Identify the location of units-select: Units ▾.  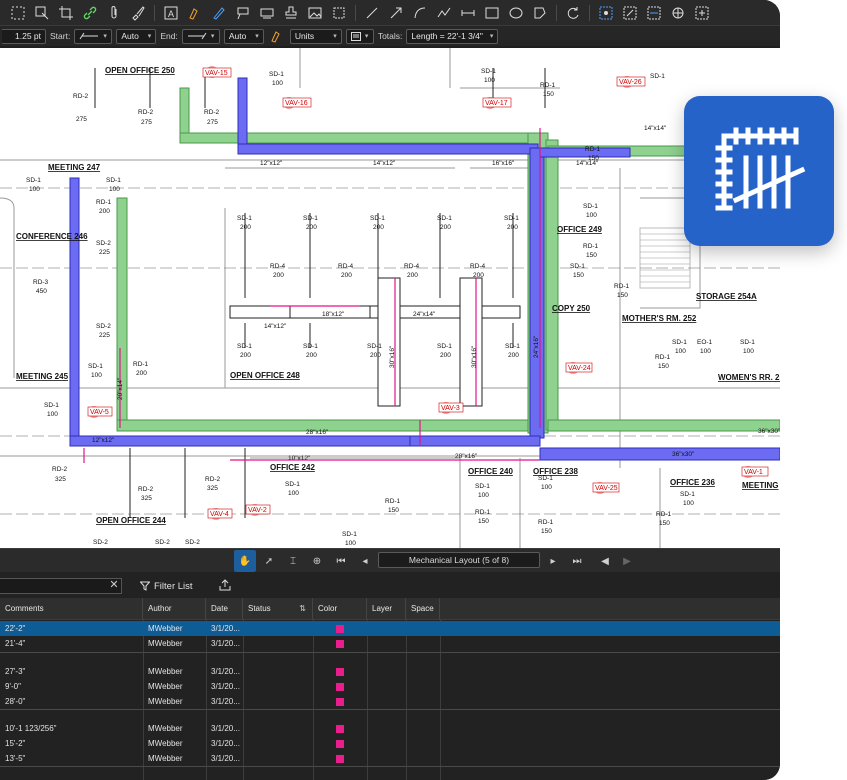
(315, 36).